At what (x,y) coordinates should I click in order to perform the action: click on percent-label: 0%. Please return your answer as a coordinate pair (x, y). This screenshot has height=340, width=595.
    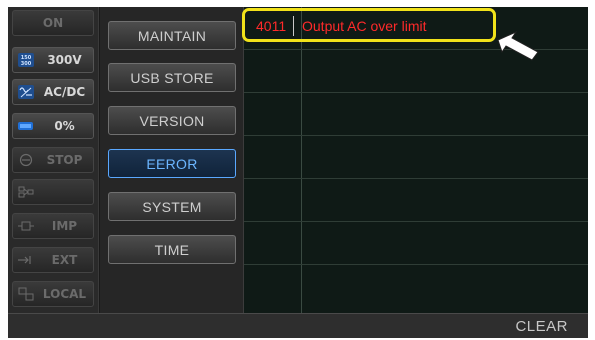
    Looking at the image, I should click on (64, 126).